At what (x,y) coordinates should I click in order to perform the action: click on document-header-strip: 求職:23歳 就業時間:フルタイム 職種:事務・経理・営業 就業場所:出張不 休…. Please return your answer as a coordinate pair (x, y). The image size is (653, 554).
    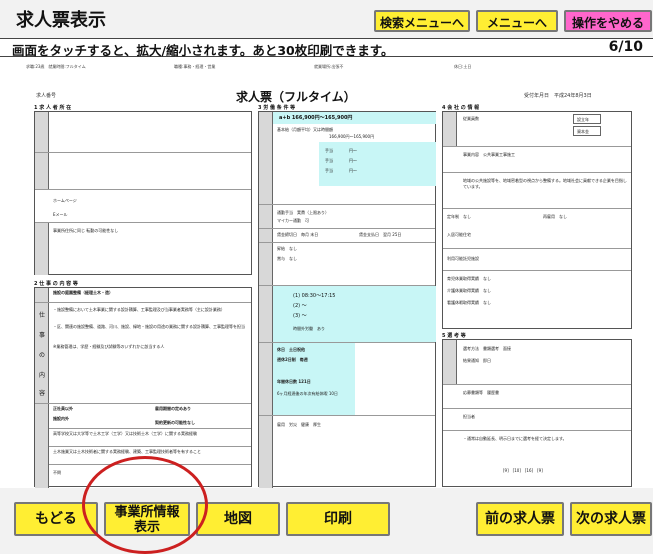
    Looking at the image, I should click on (325, 70).